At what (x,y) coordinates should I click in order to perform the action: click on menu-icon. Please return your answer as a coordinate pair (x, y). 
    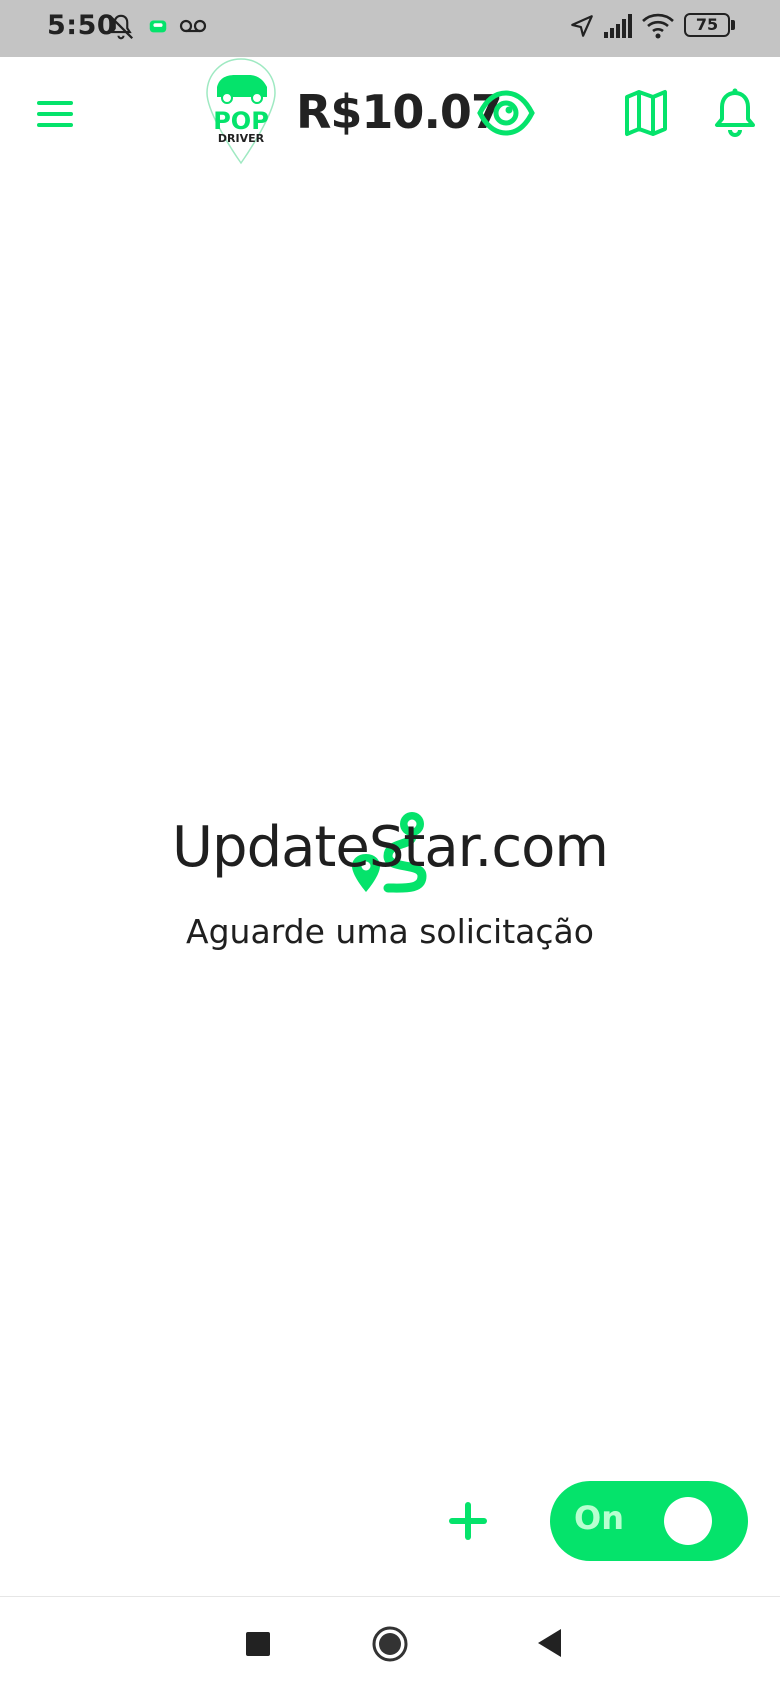
    Looking at the image, I should click on (55, 114).